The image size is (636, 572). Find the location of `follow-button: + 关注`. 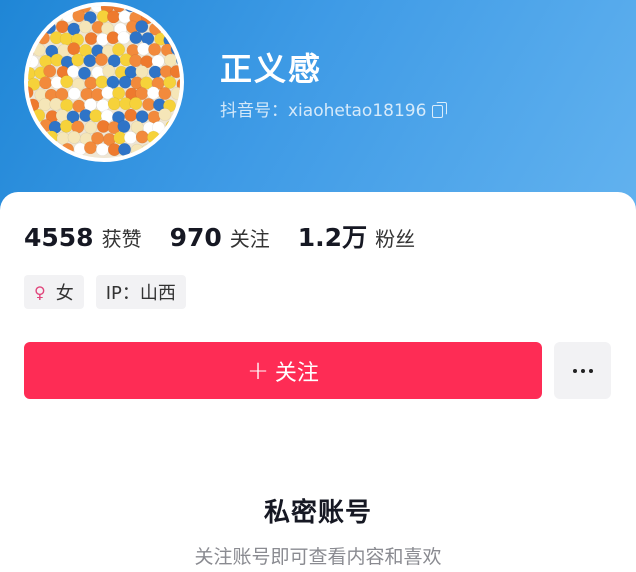

follow-button: + 关注 is located at coordinates (283, 370).